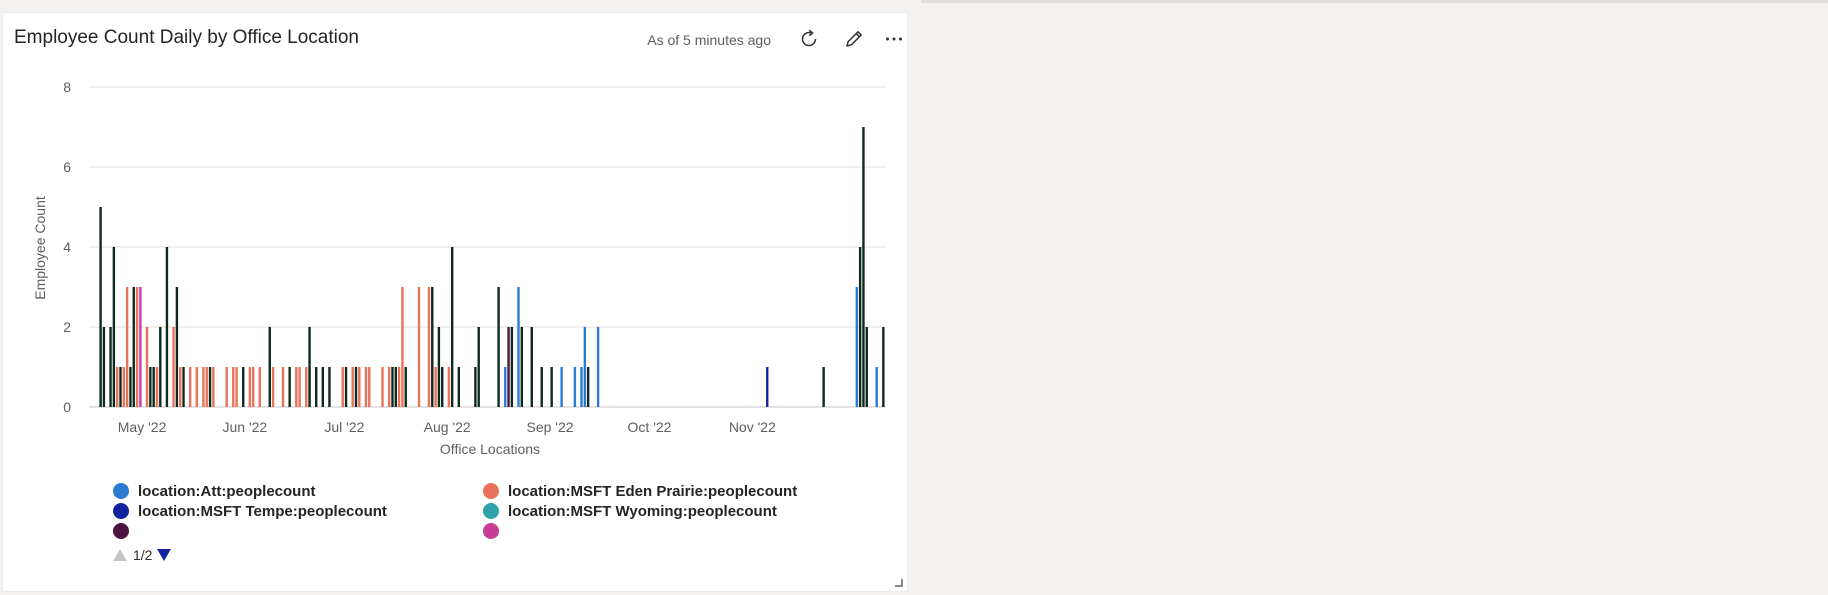  What do you see at coordinates (250, 511) in the screenshot?
I see `legend-item: location:MSFT Tempe:peoplecount` at bounding box center [250, 511].